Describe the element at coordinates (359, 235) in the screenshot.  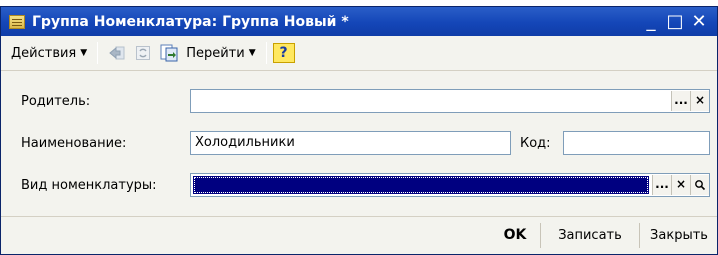
I see `bottom-button-bar: OK Записать Закрыть` at that location.